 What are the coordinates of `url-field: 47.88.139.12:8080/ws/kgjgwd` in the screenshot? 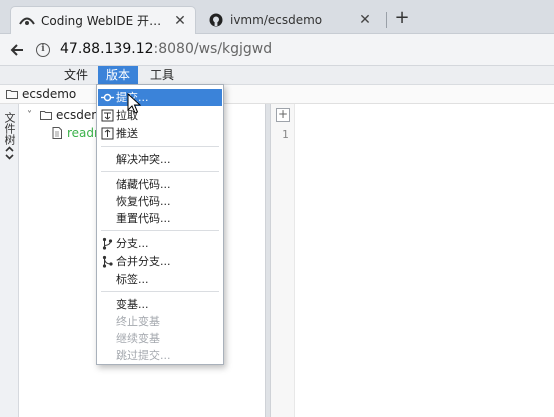 It's located at (166, 49).